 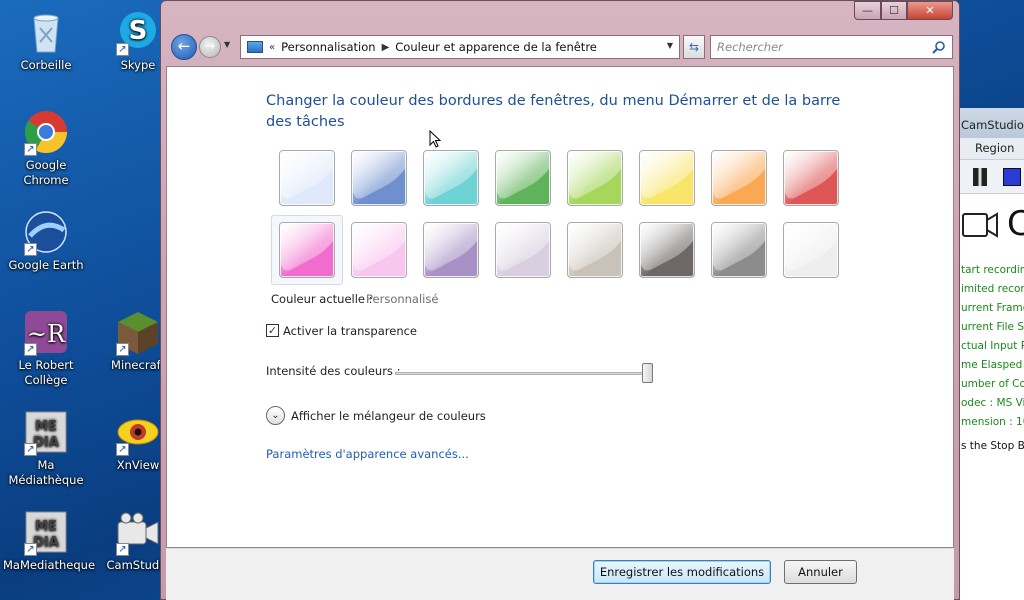 I want to click on log-line: ctual Input R, so click(x=992, y=346).